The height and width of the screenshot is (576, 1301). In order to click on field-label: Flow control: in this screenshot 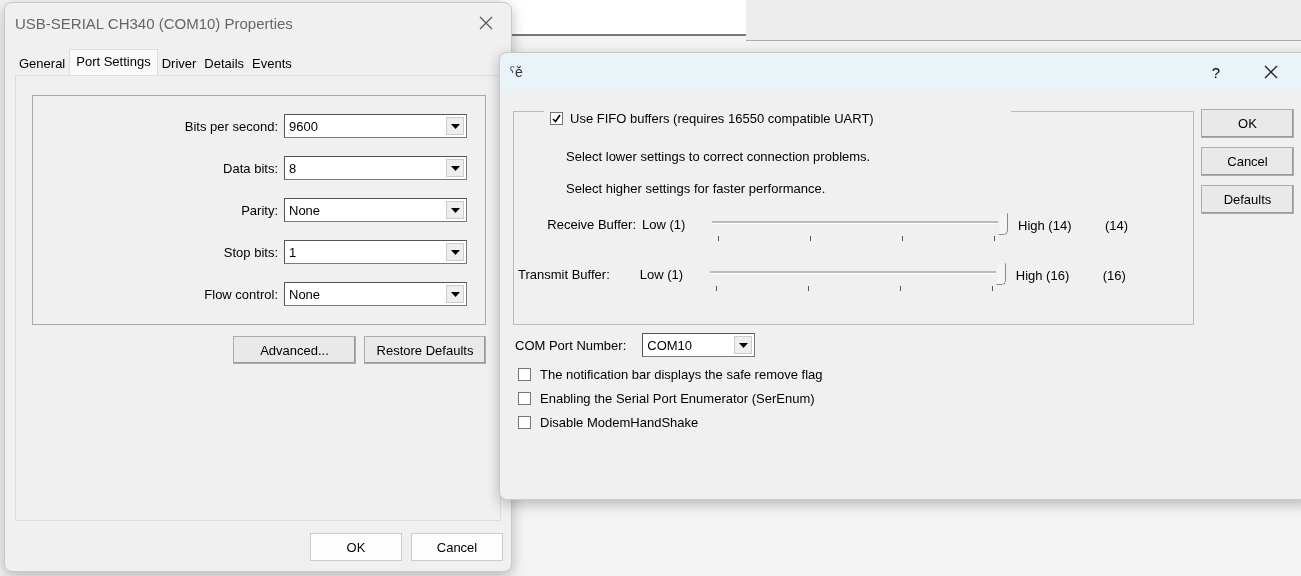, I will do `click(241, 294)`.